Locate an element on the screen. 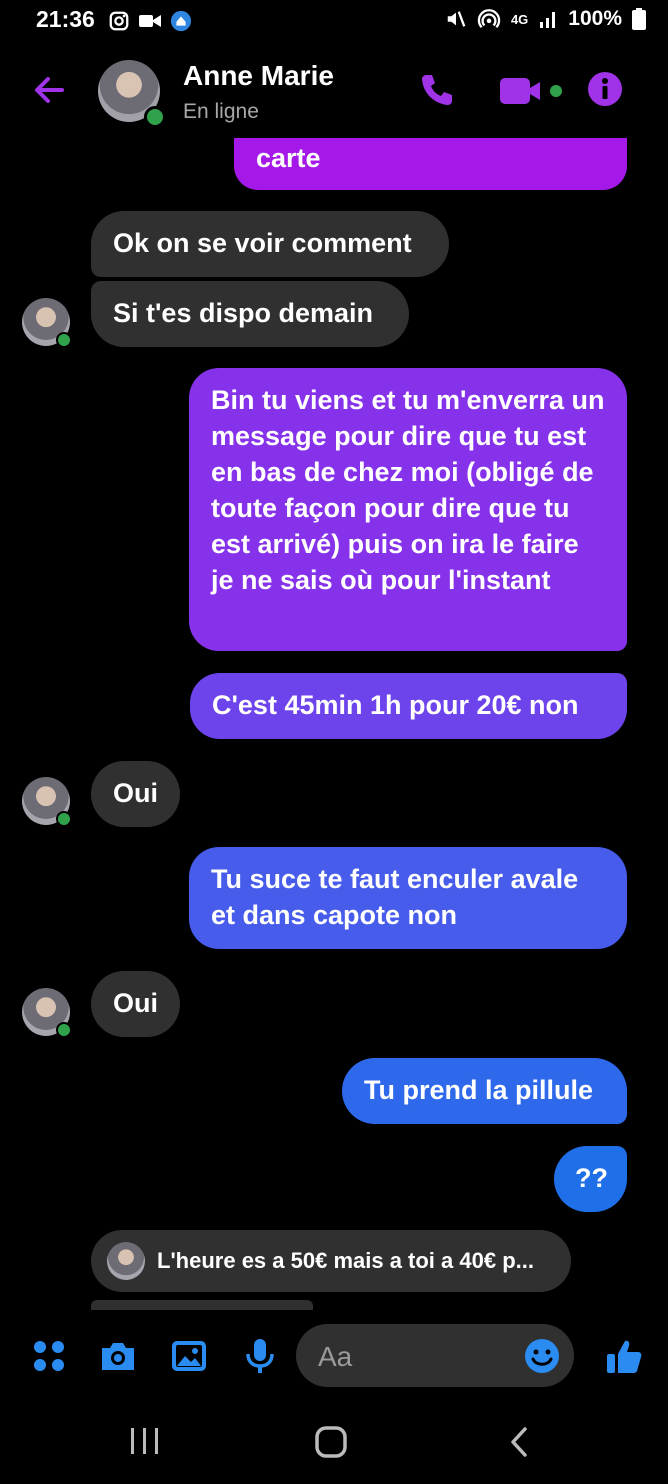 The image size is (668, 1484). message-in: Ok on se voir comment is located at coordinates (270, 244).